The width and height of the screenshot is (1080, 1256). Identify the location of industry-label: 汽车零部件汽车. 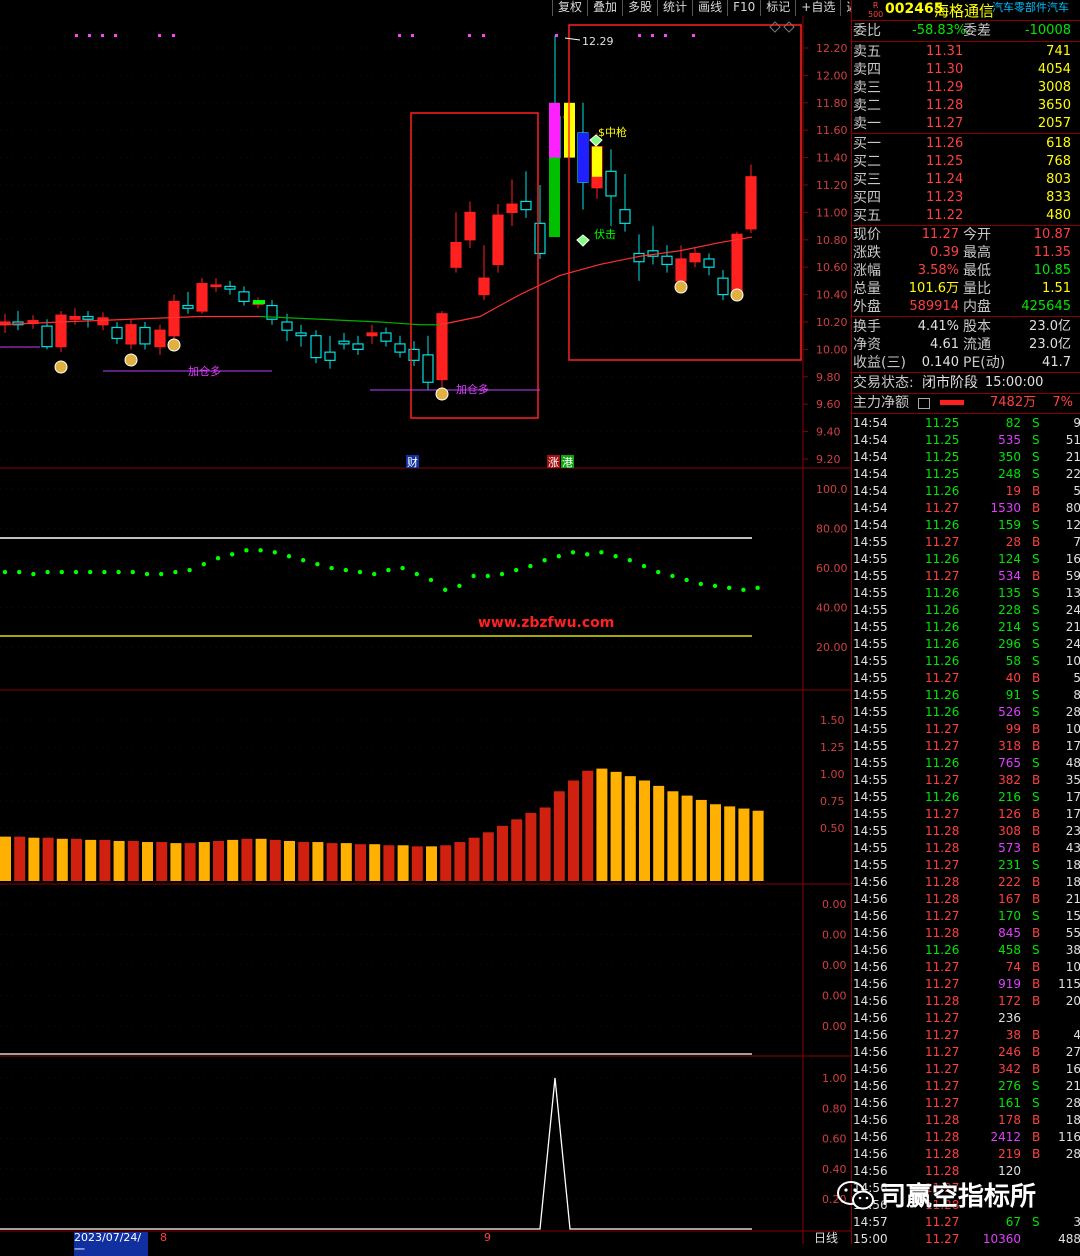
(1030, 7).